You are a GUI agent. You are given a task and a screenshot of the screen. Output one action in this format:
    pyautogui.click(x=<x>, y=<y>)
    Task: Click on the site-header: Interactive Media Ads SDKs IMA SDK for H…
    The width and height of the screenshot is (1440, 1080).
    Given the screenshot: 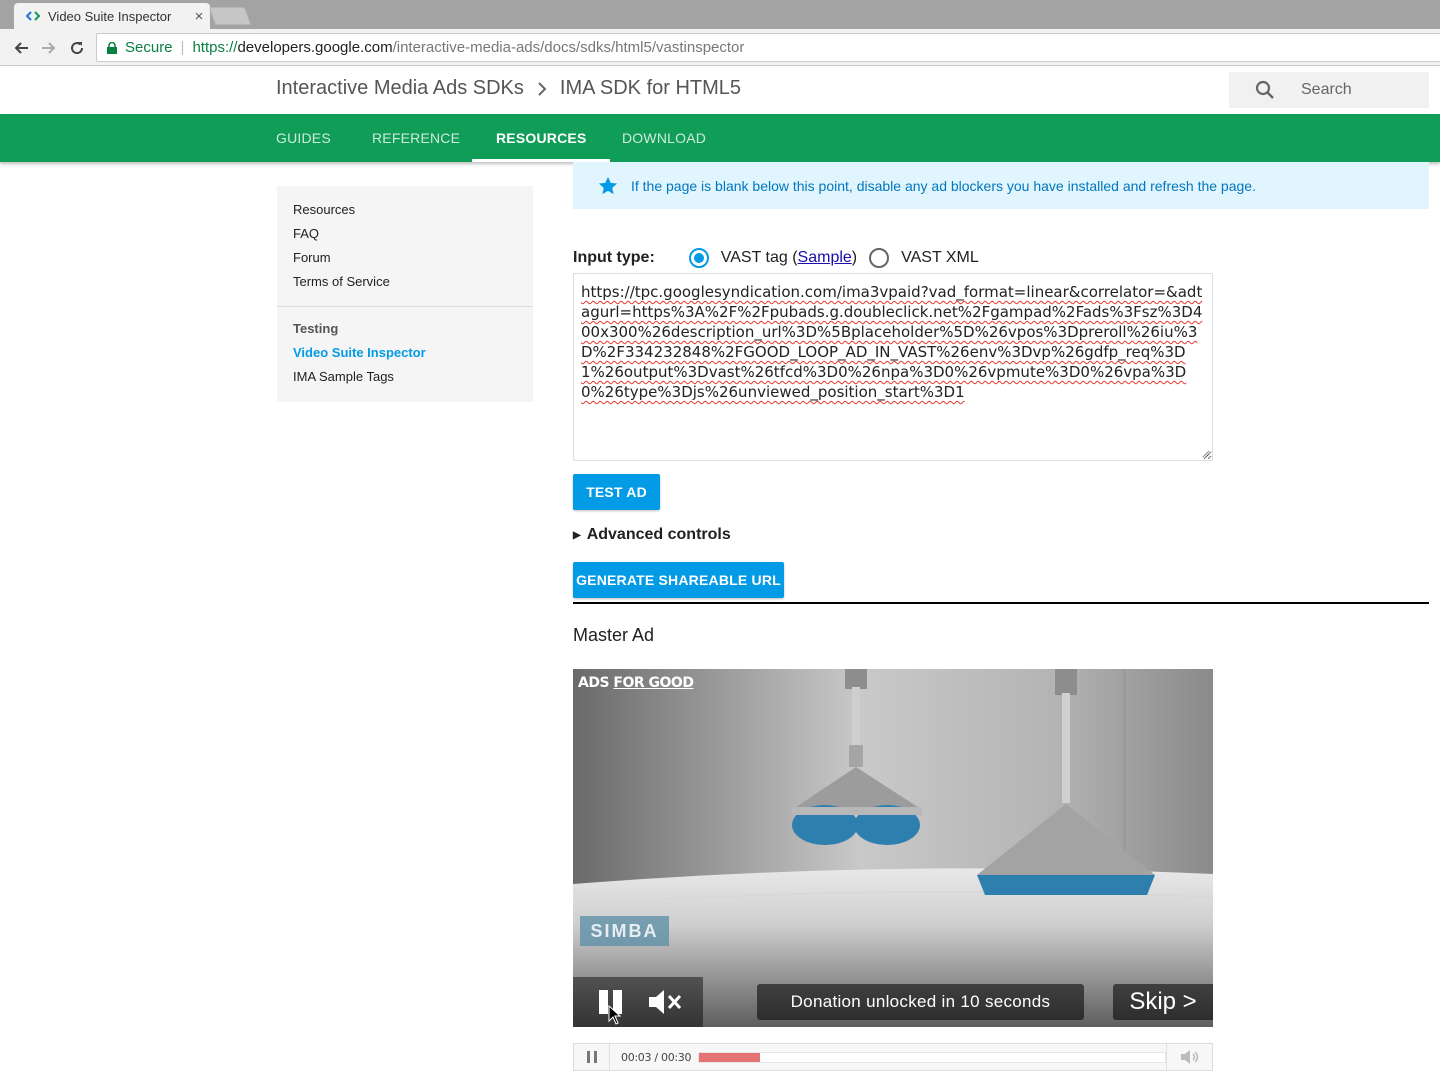 What is the action you would take?
    pyautogui.click(x=720, y=90)
    